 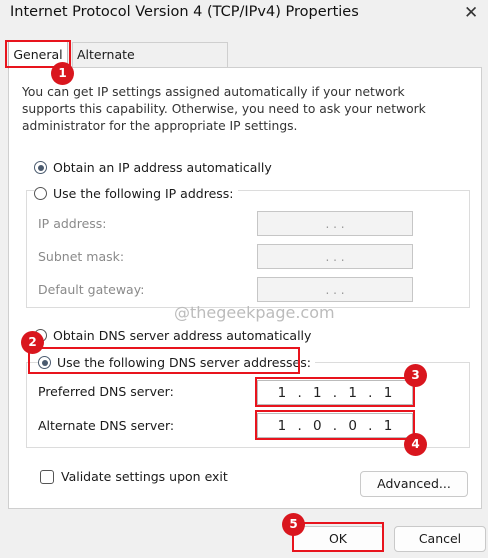 What do you see at coordinates (338, 537) in the screenshot?
I see `highlight-ok-button` at bounding box center [338, 537].